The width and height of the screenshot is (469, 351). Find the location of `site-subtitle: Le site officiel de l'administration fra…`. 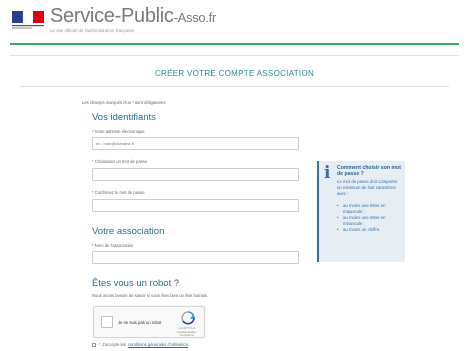

site-subtitle: Le site officiel de l'administration fra… is located at coordinates (92, 30).